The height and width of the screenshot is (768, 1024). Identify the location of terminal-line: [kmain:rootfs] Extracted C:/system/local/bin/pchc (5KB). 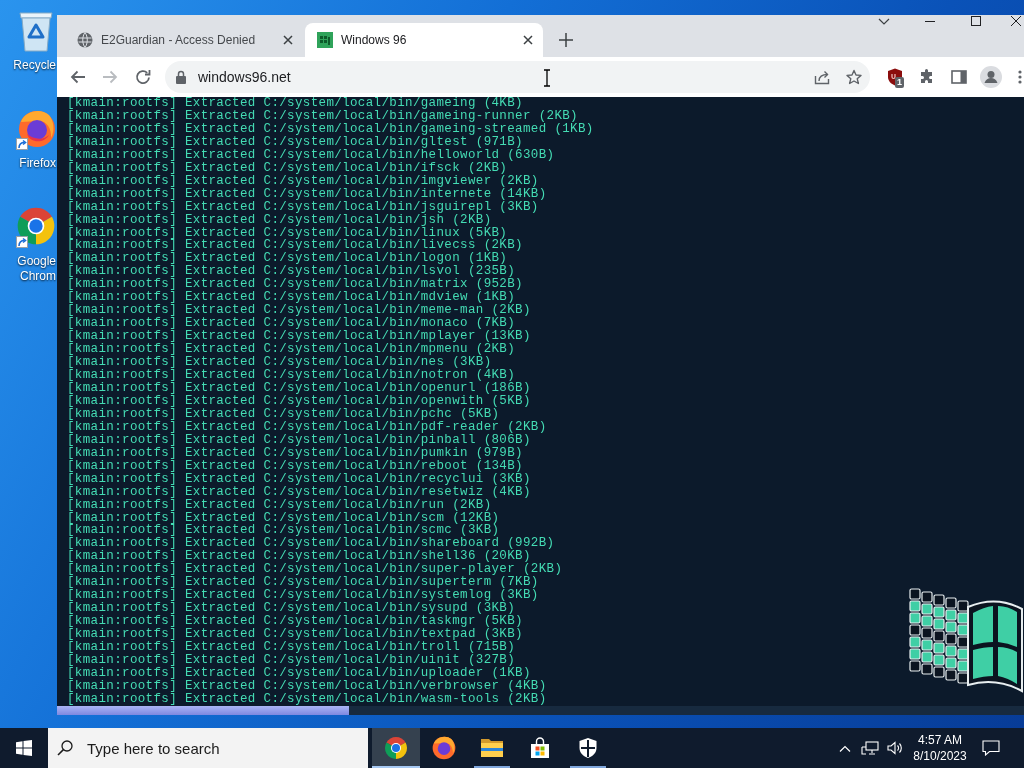
(283, 414).